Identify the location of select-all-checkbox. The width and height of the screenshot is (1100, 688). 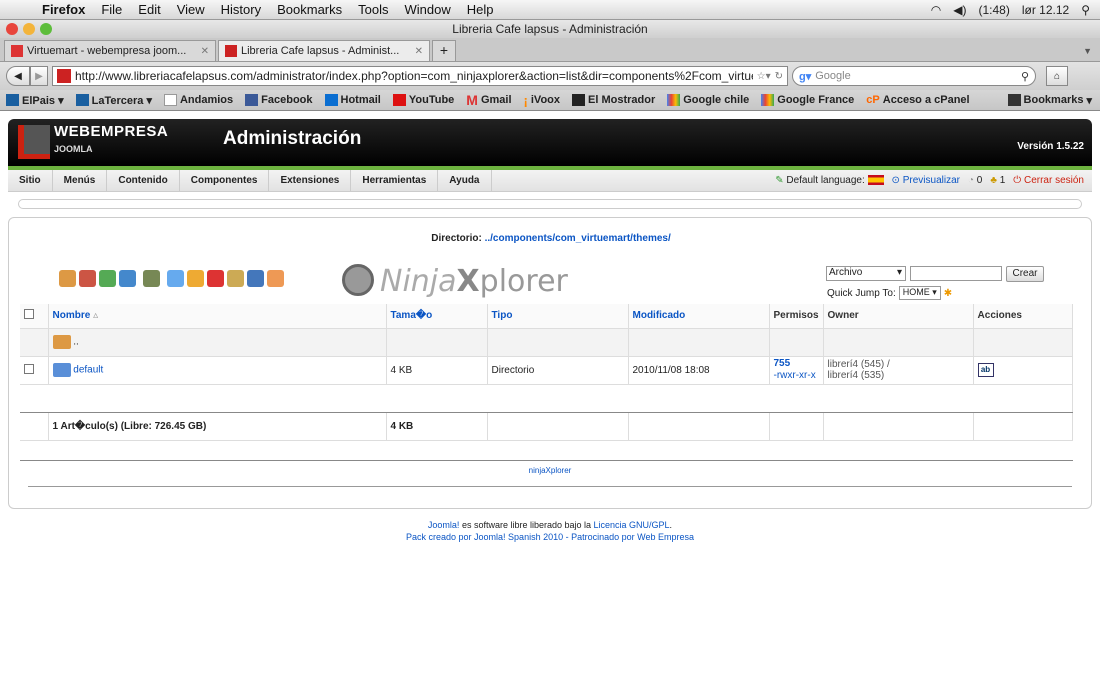
(29, 314).